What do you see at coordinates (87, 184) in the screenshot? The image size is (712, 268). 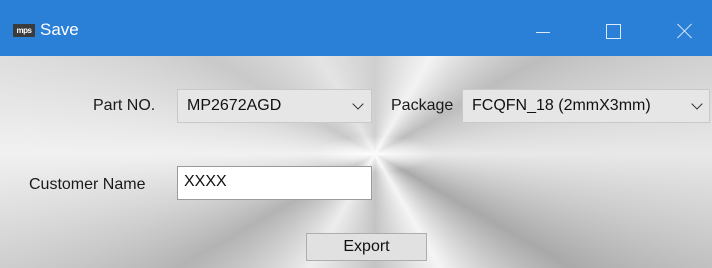 I see `customer-name-label: Customer Name` at bounding box center [87, 184].